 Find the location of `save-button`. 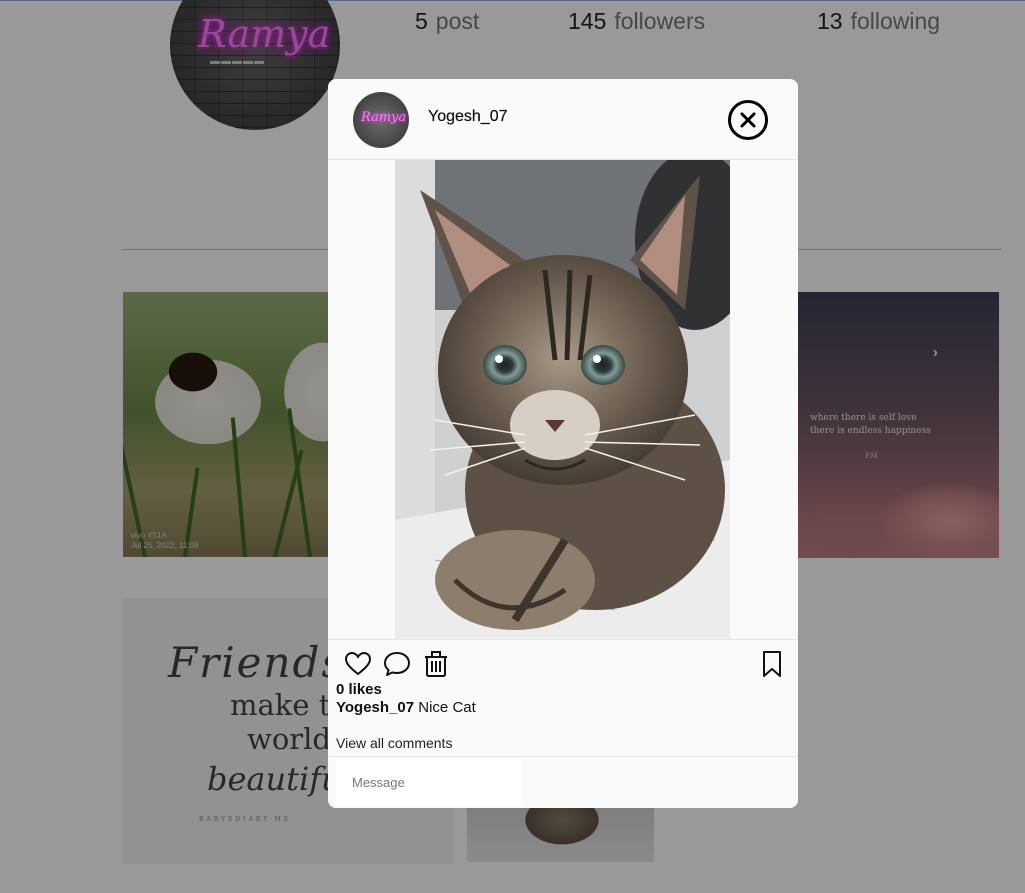

save-button is located at coordinates (772, 664).